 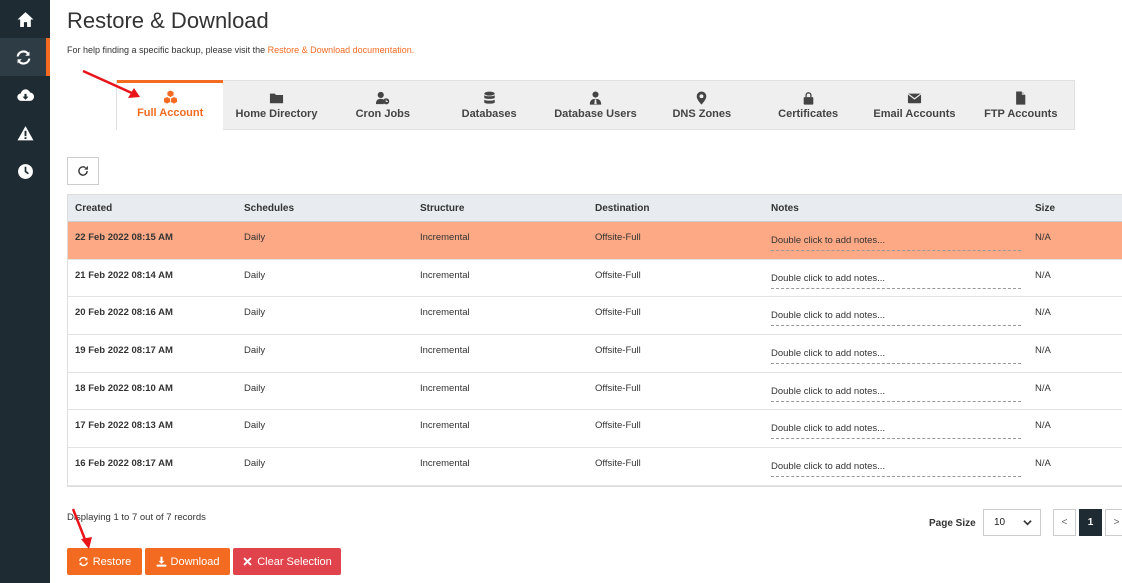 I want to click on tab-label: Databases, so click(x=489, y=114).